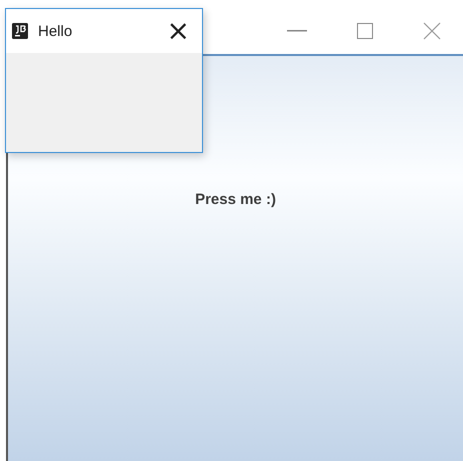 This screenshot has height=461, width=463. What do you see at coordinates (20, 31) in the screenshot?
I see `app-logo-icon` at bounding box center [20, 31].